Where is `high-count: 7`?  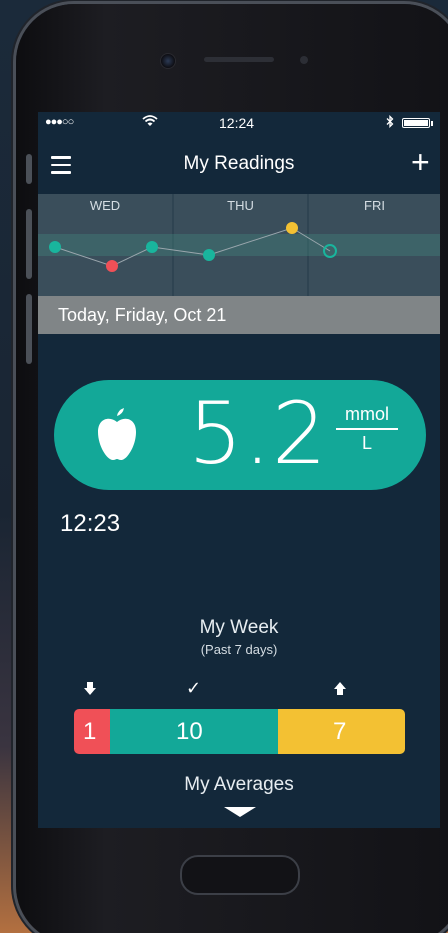
high-count: 7 is located at coordinates (340, 731).